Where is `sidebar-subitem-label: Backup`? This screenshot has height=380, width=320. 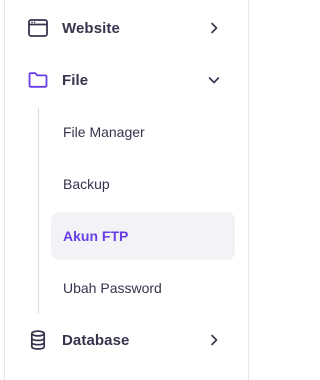 sidebar-subitem-label: Backup is located at coordinates (86, 184).